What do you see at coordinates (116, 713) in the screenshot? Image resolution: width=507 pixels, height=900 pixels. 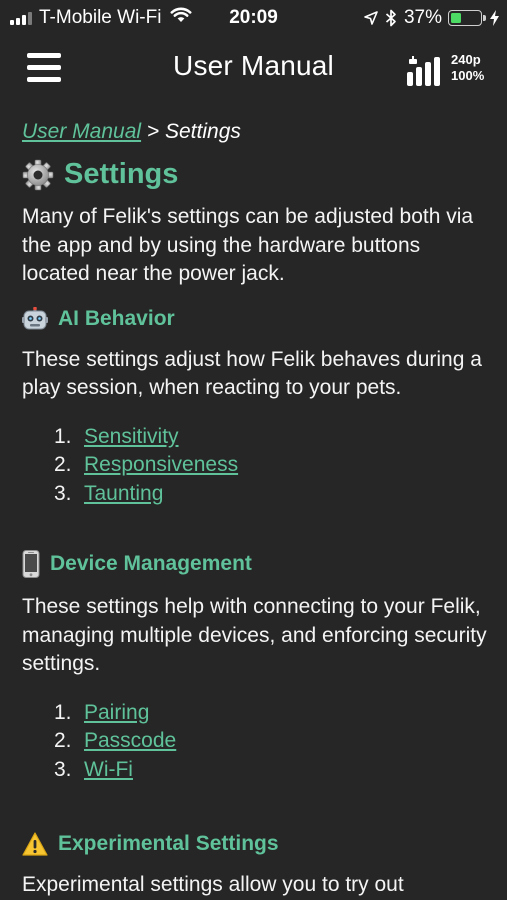 I see `link-pairing: Pairing` at bounding box center [116, 713].